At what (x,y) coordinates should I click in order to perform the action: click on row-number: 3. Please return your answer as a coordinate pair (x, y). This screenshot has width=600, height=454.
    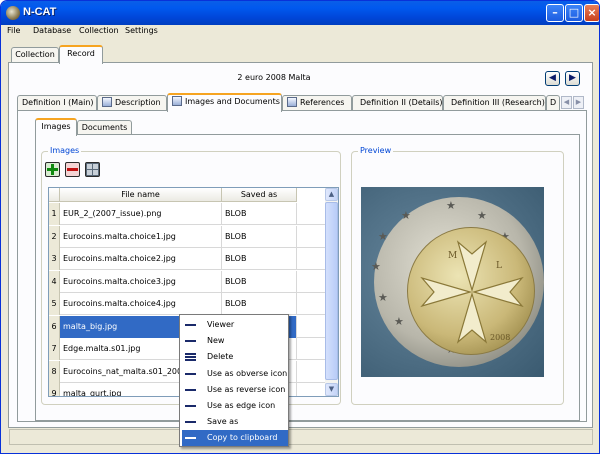
    Looking at the image, I should click on (54, 259).